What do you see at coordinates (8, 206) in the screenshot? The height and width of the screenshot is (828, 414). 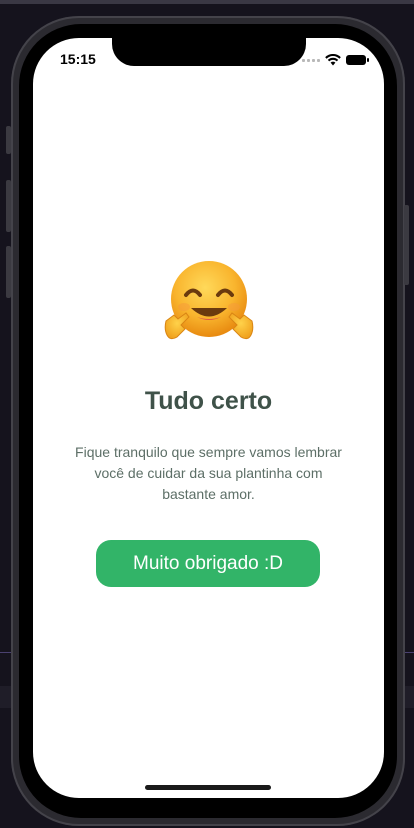 I see `volume-up-button` at bounding box center [8, 206].